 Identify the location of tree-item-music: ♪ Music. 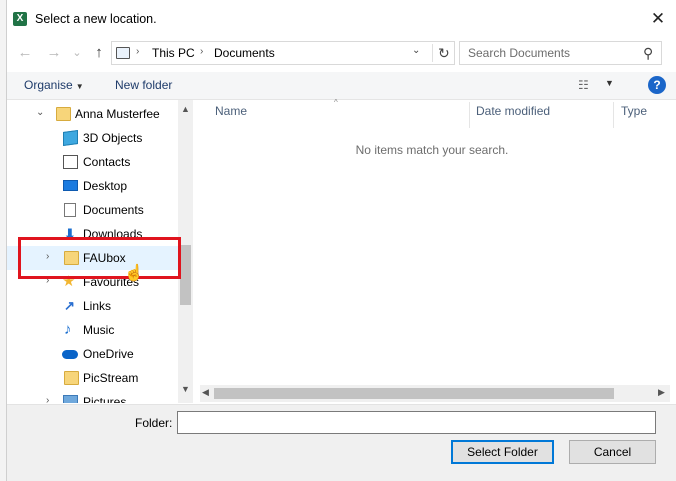
(93, 330).